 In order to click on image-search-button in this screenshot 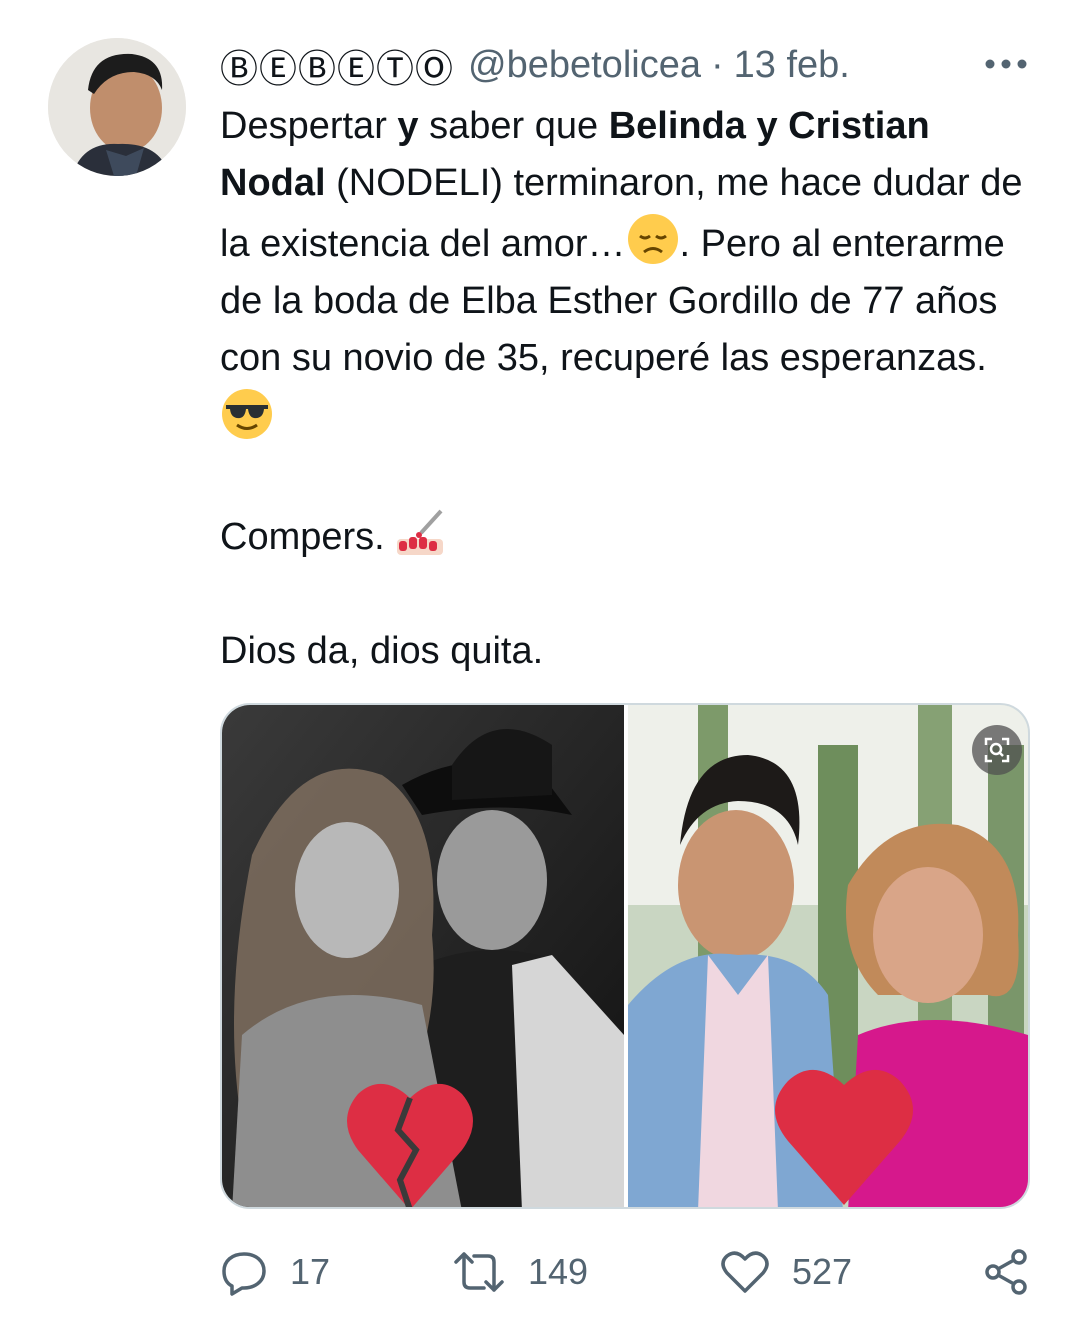, I will do `click(997, 750)`.